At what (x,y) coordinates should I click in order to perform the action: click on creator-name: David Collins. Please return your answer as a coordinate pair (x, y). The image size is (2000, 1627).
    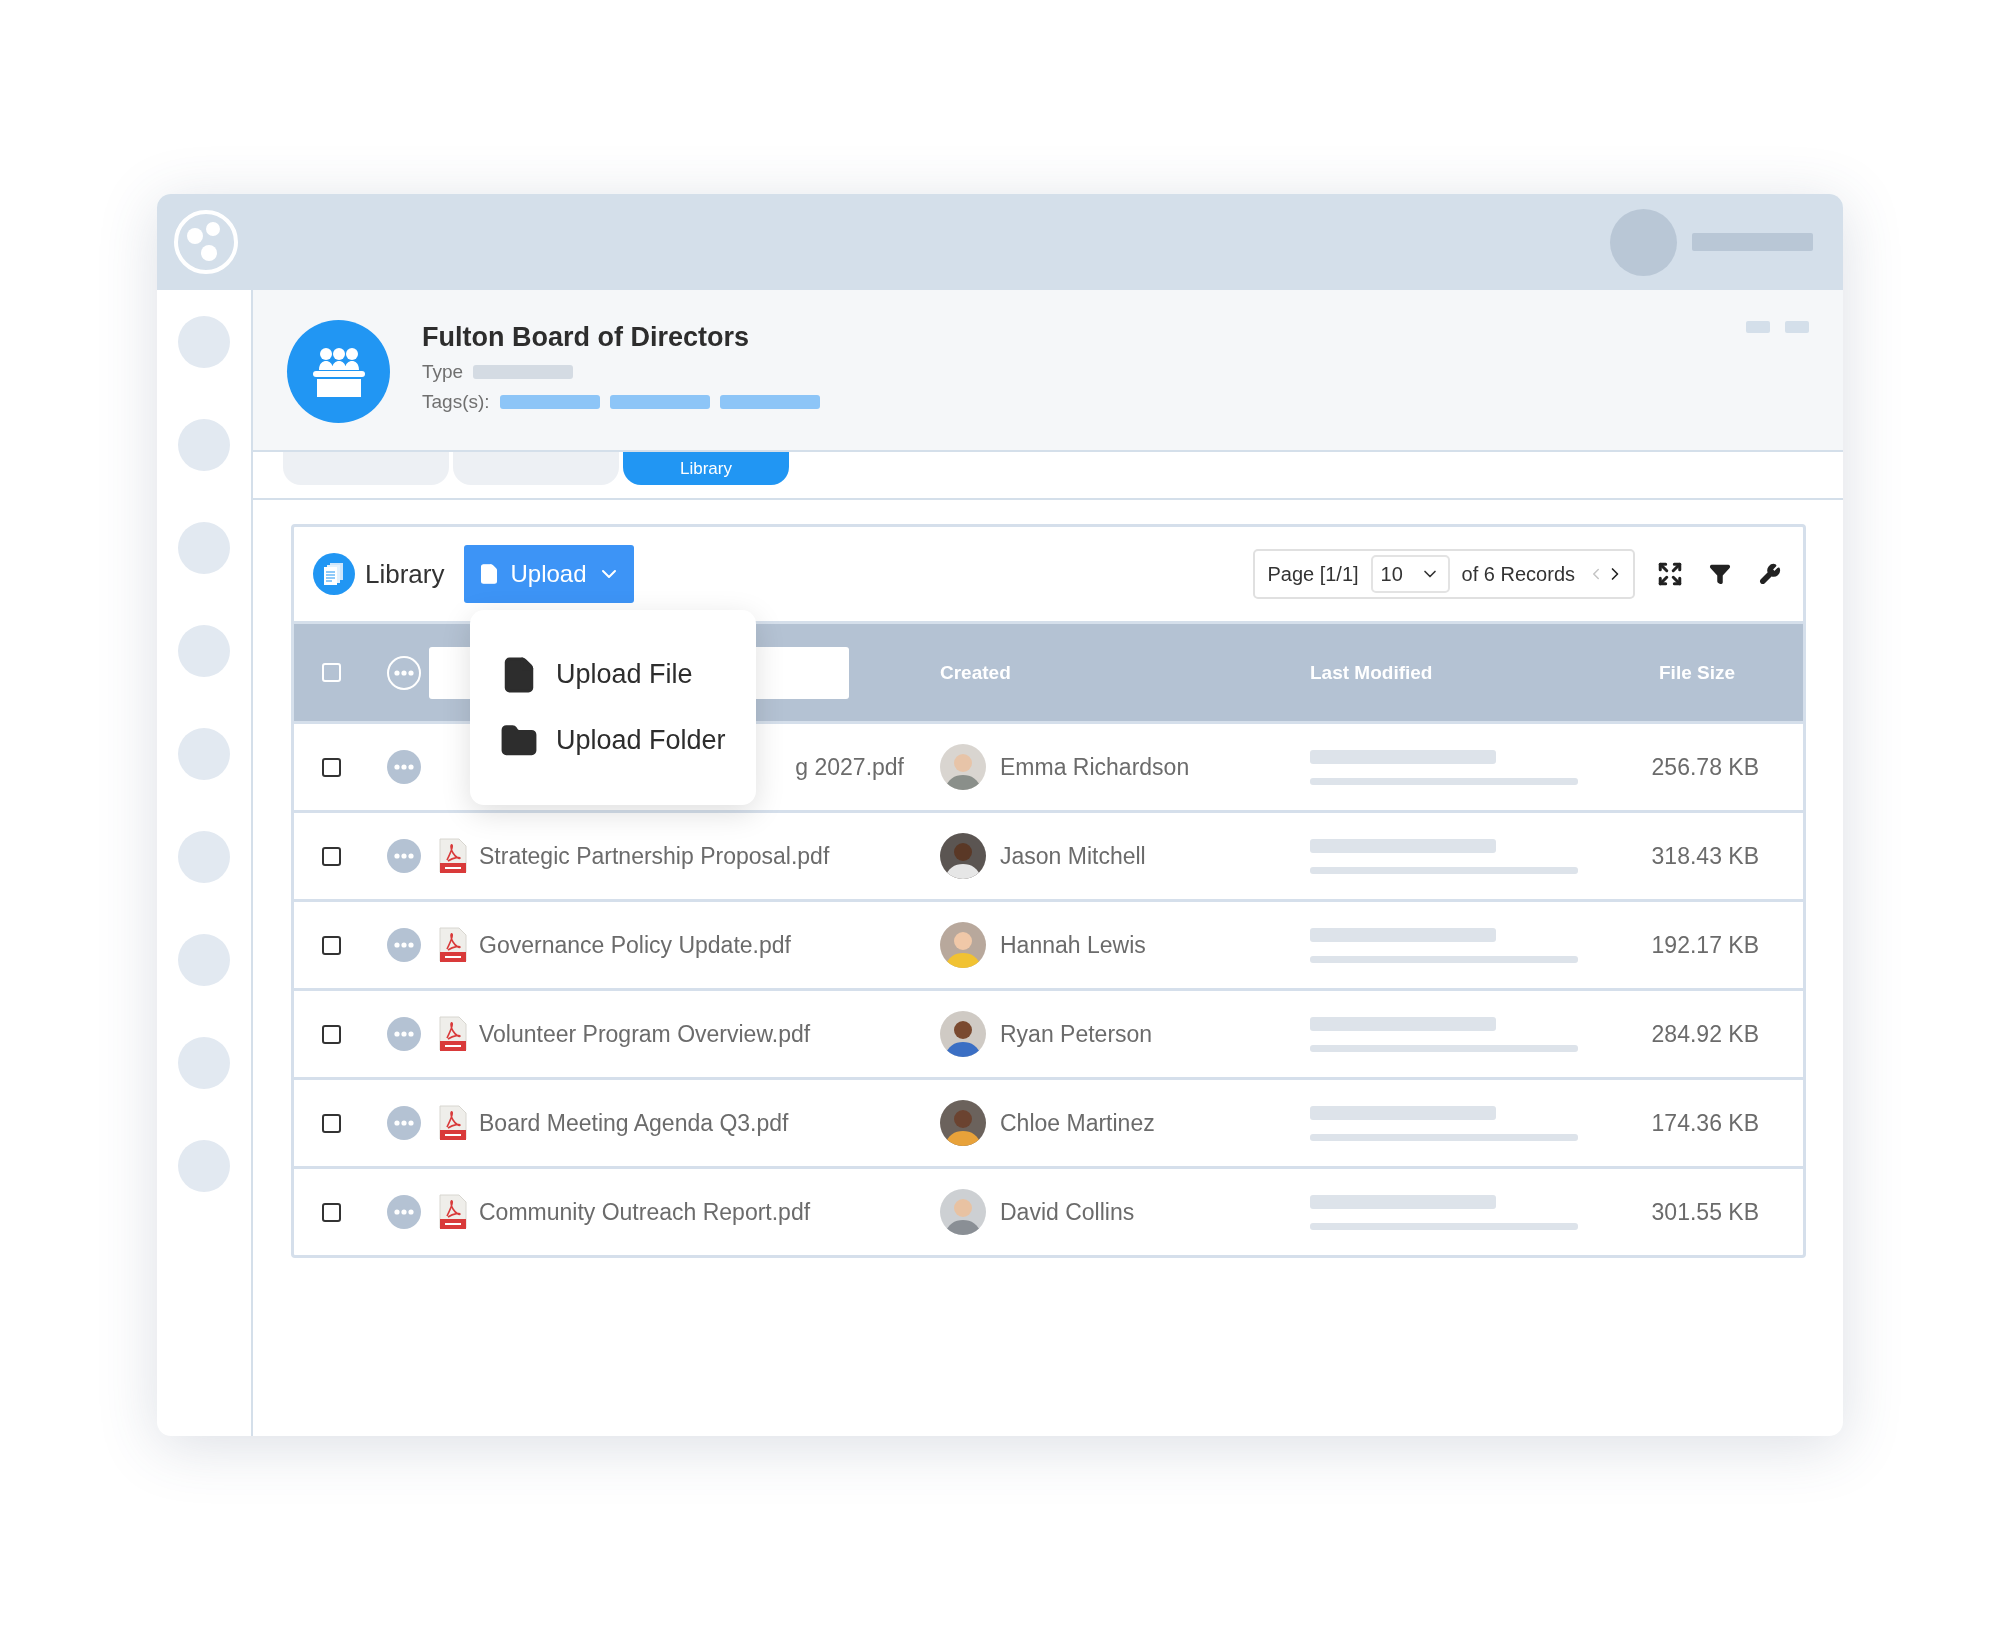
    Looking at the image, I should click on (1067, 1212).